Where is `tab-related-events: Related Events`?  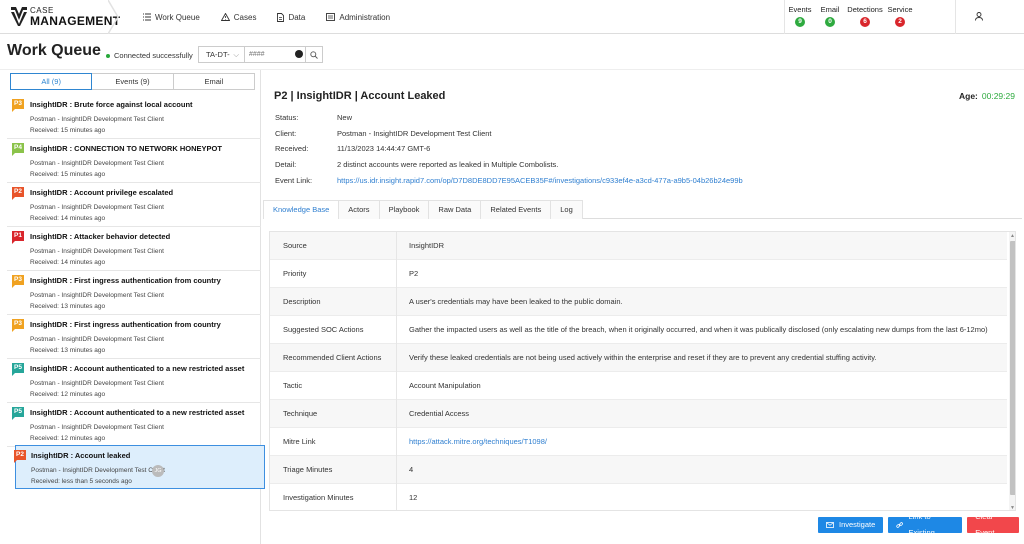
tab-related-events: Related Events is located at coordinates (516, 209).